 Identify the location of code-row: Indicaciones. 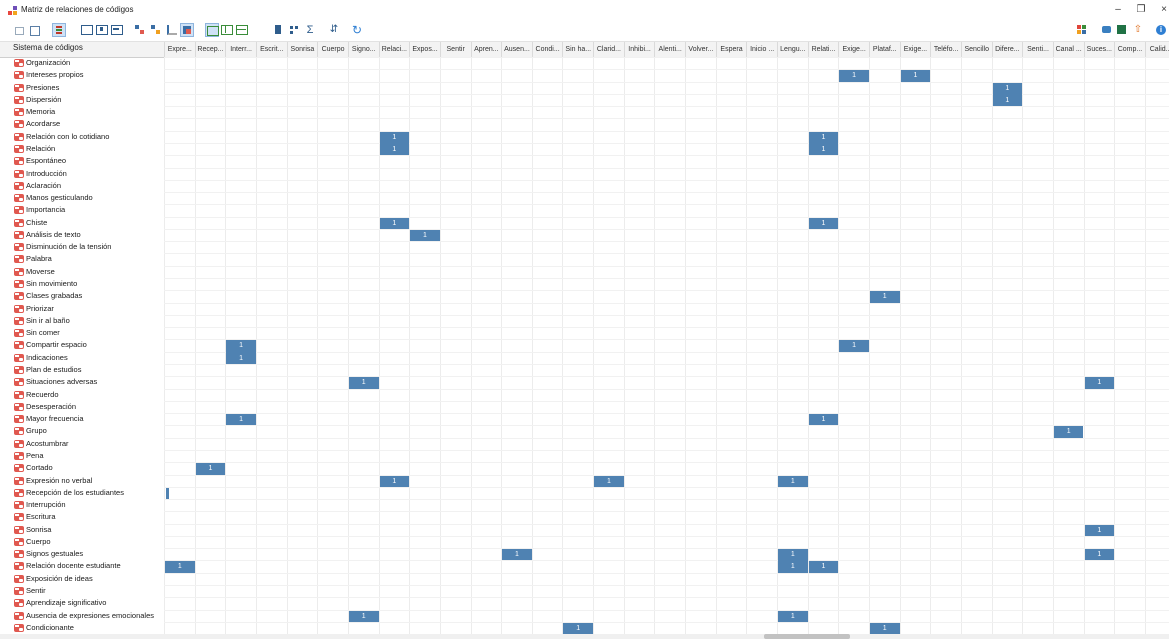
(41, 358).